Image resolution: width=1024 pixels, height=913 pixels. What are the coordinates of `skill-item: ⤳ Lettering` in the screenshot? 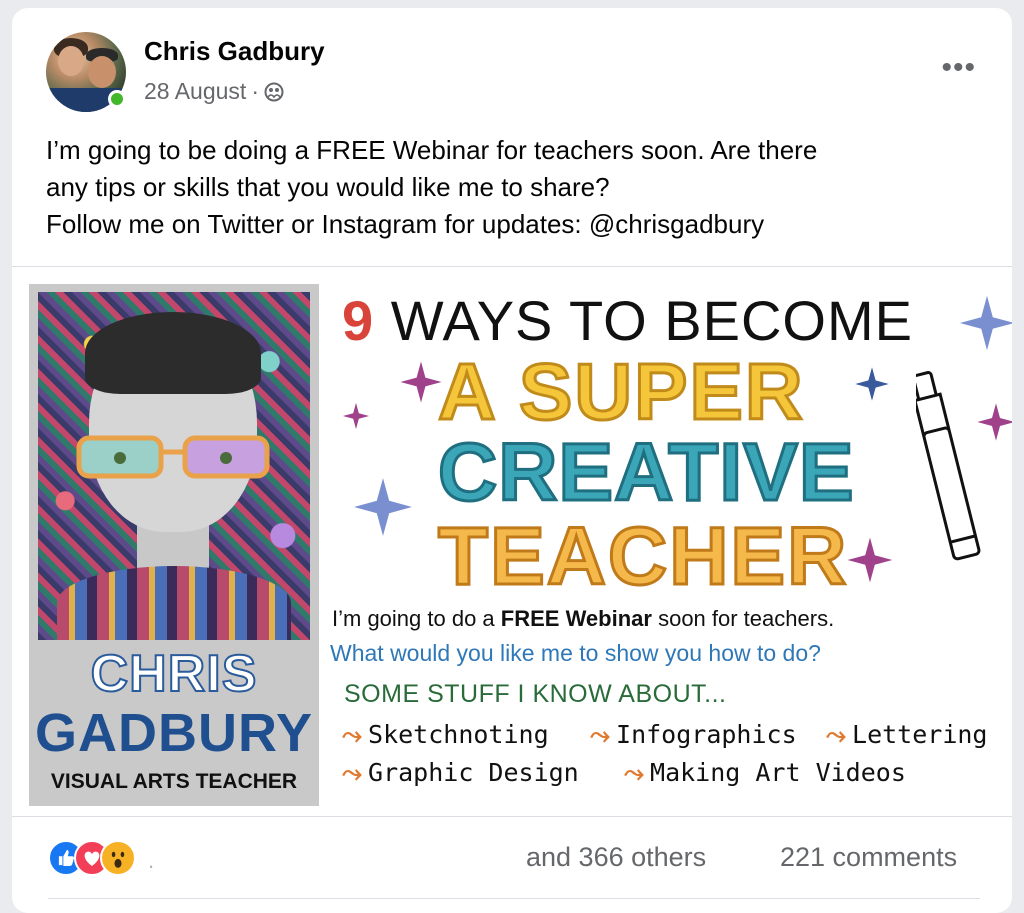 It's located at (906, 735).